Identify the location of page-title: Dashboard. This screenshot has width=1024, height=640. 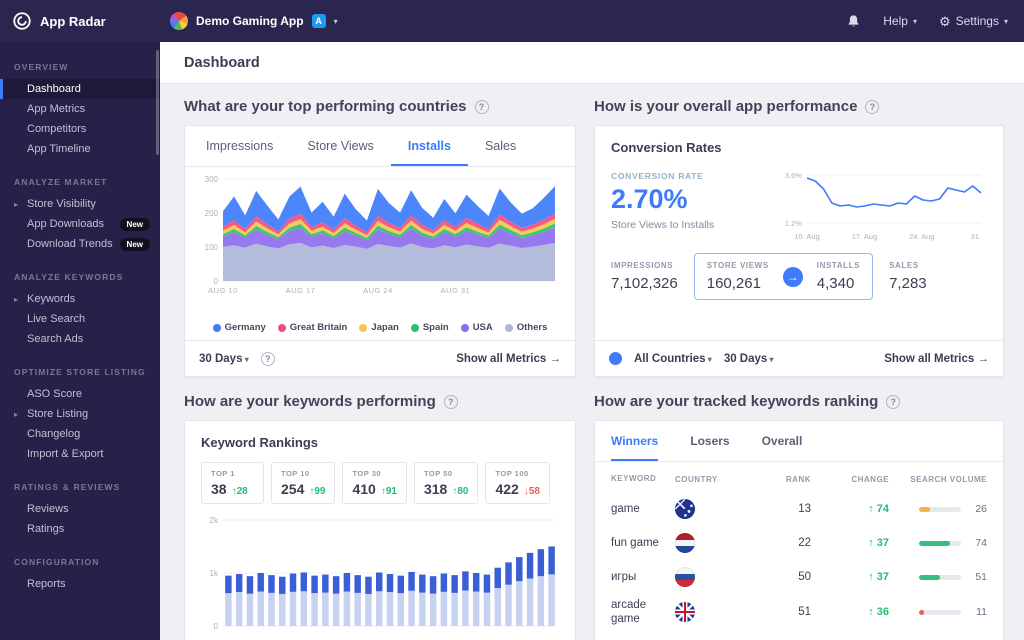
(222, 62).